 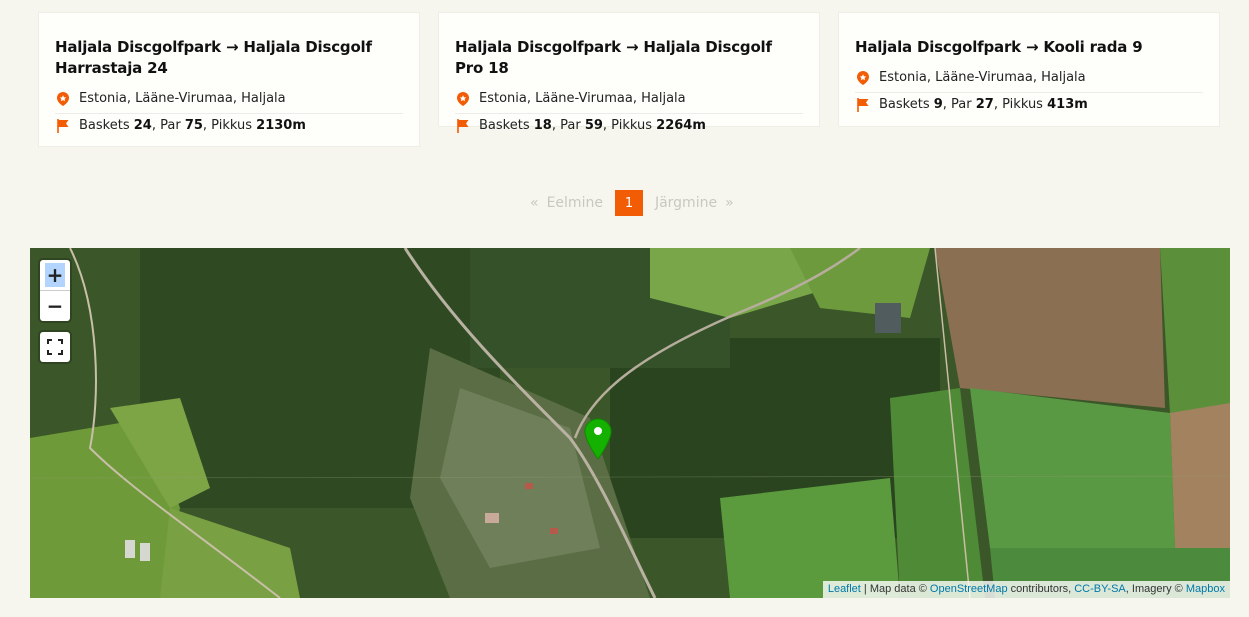 I want to click on course-stats: Baskets 9, Par 27, Pikkus 413m, so click(x=1029, y=105).